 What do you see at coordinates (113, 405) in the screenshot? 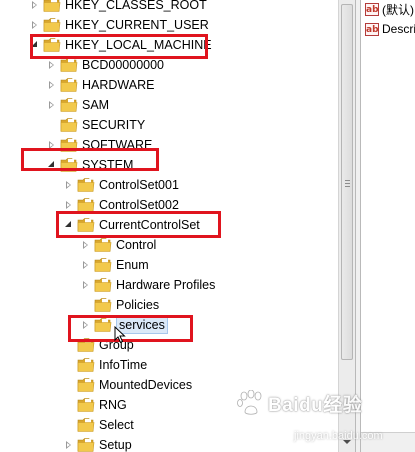
I see `tree-node-label: RNG` at bounding box center [113, 405].